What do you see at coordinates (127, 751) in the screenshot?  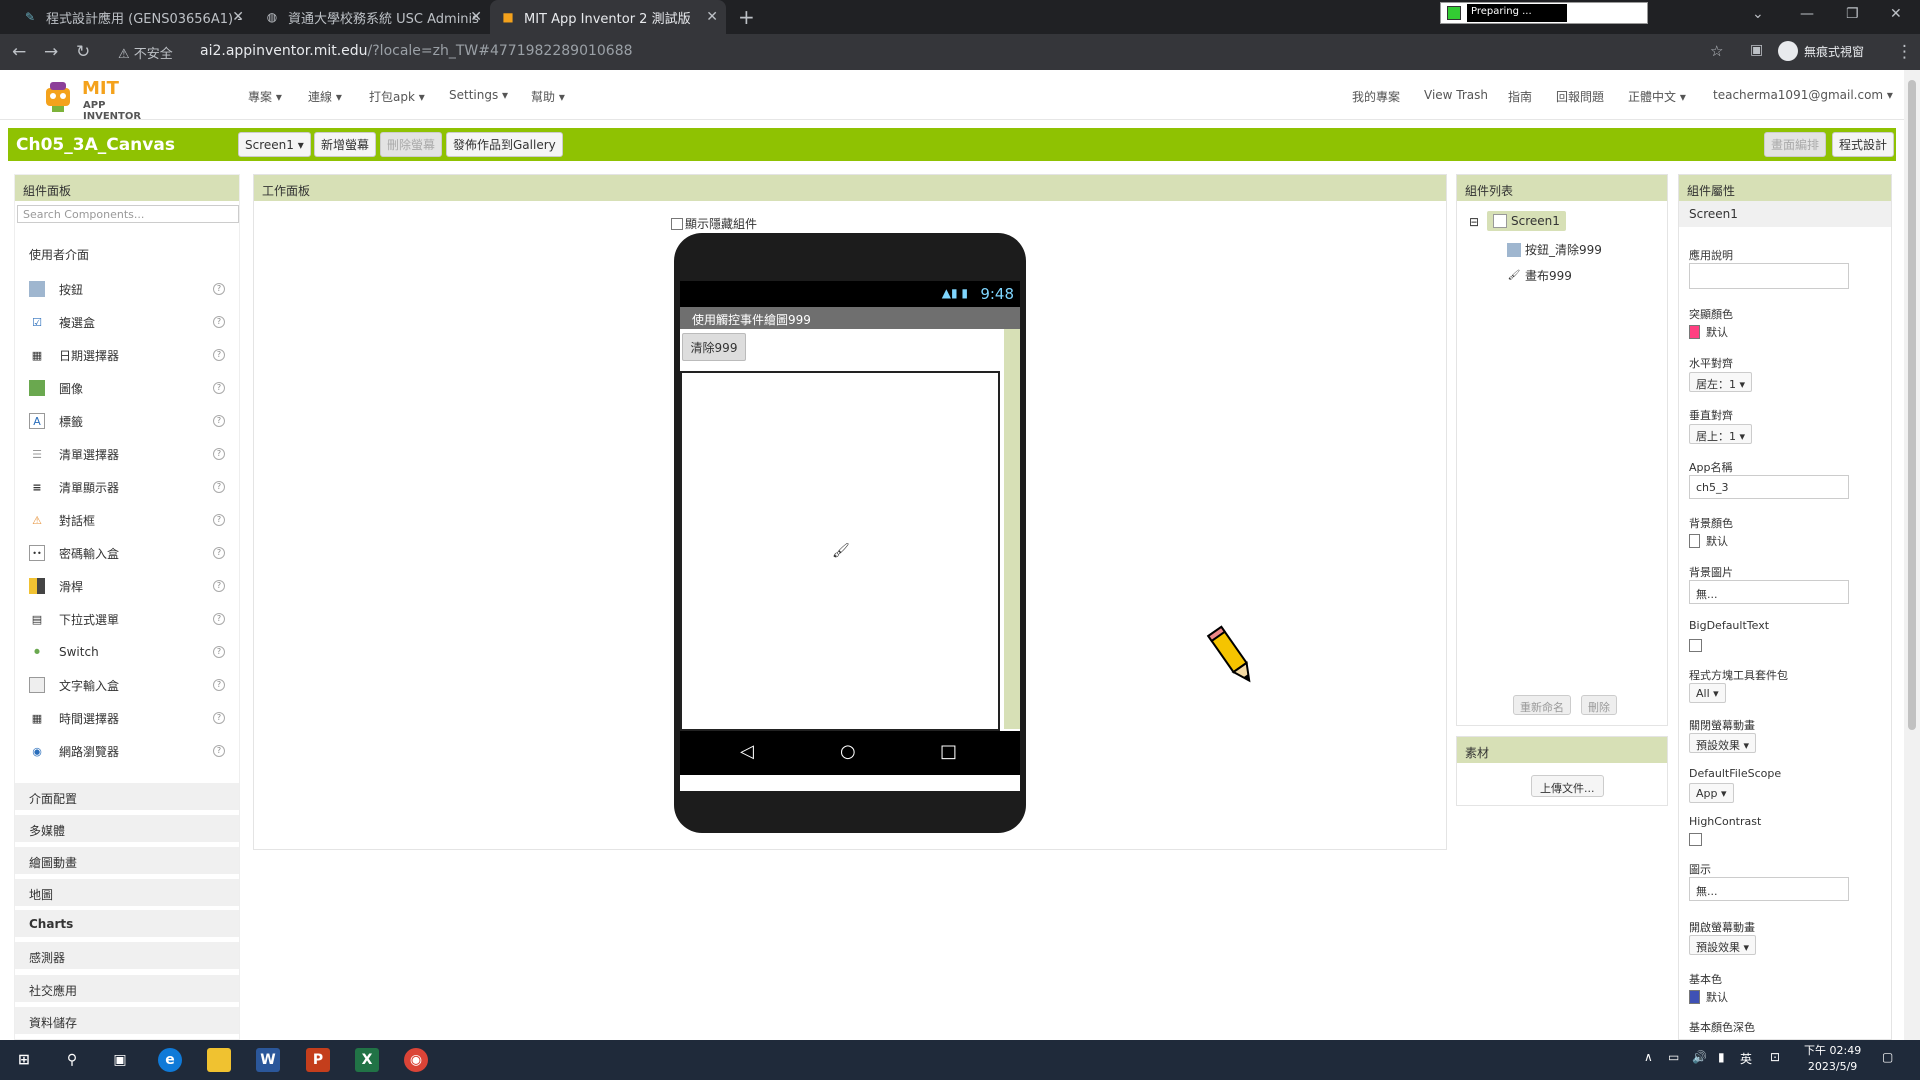 I see `component-webviewer: ◉ 網路瀏覽器?` at bounding box center [127, 751].